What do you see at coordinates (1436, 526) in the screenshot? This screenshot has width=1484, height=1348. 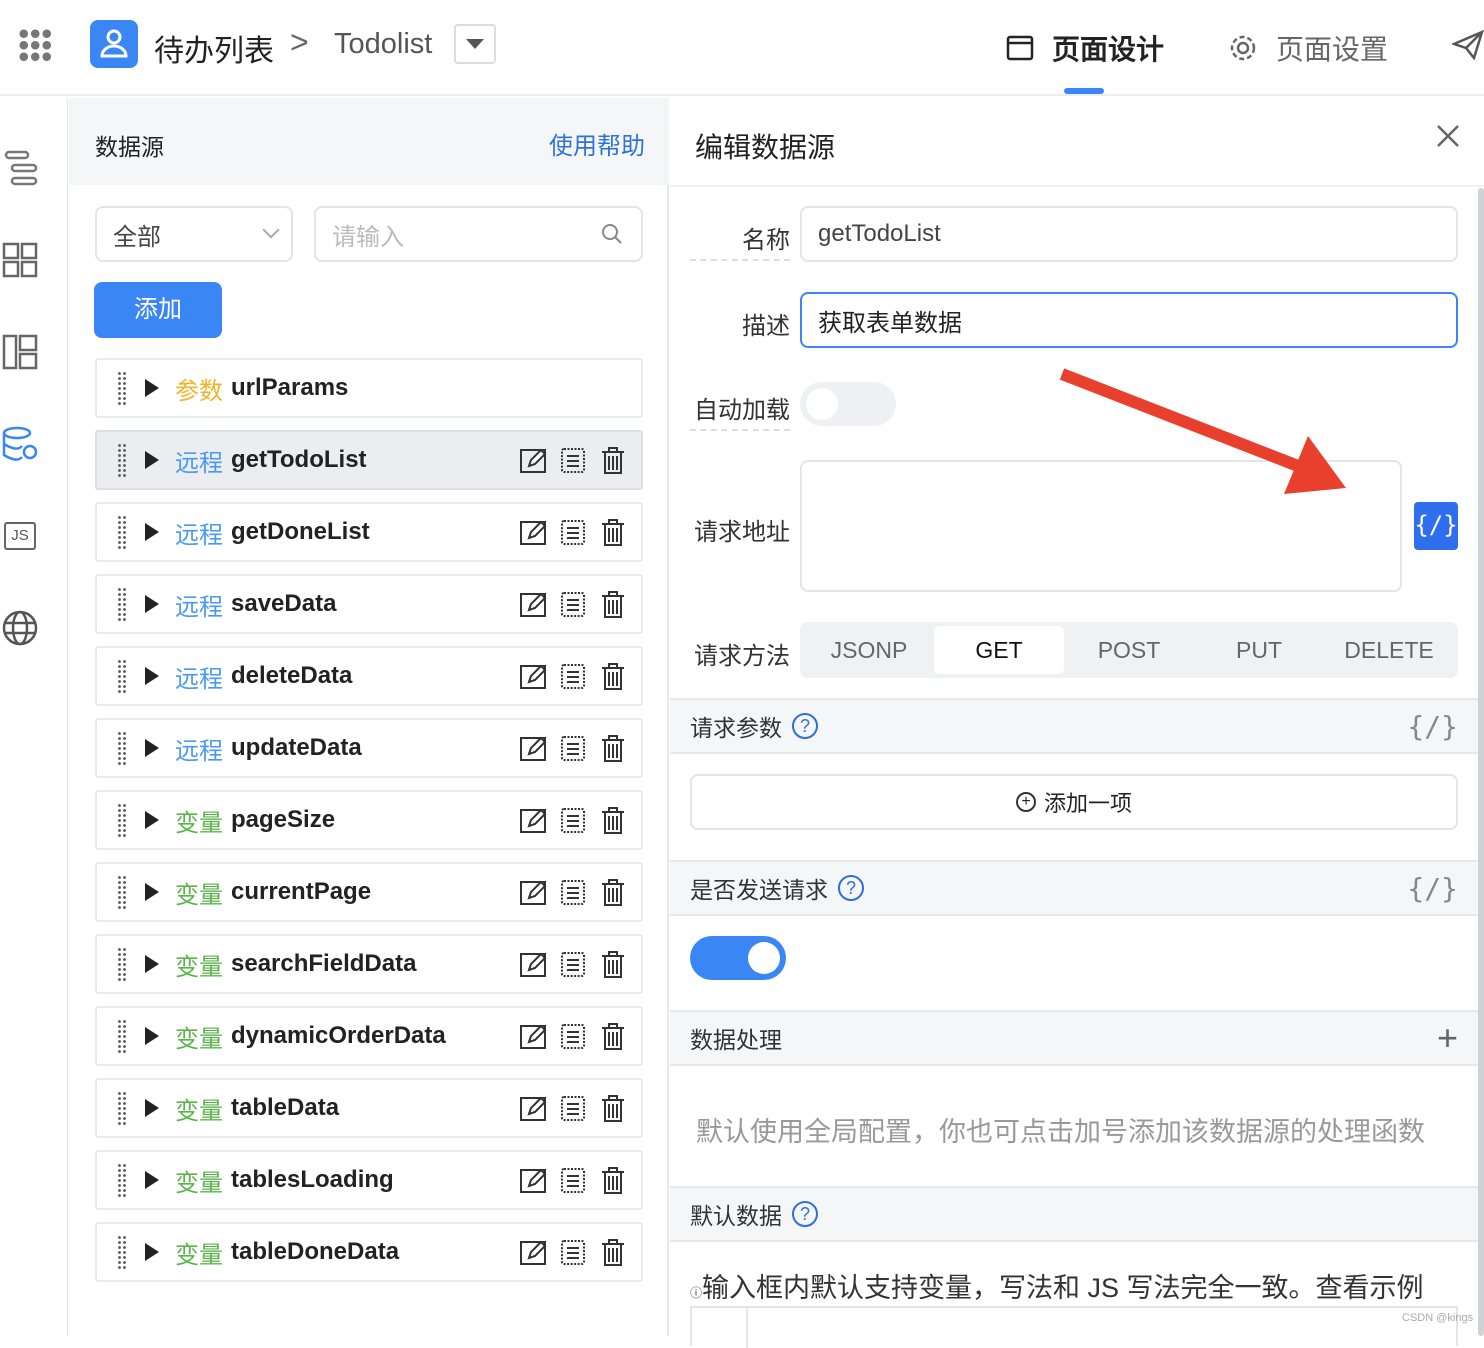 I see `url-code-button: {/}` at bounding box center [1436, 526].